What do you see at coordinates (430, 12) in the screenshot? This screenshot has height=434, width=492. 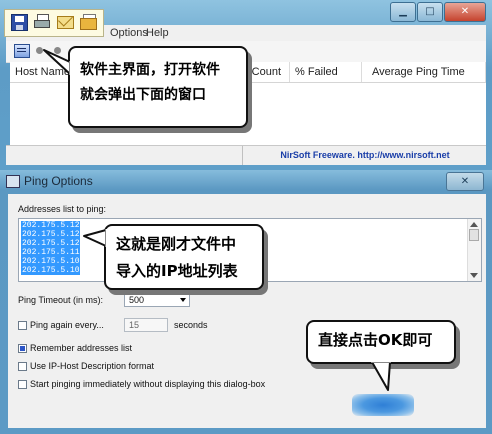 I see `maximize-button: □` at bounding box center [430, 12].